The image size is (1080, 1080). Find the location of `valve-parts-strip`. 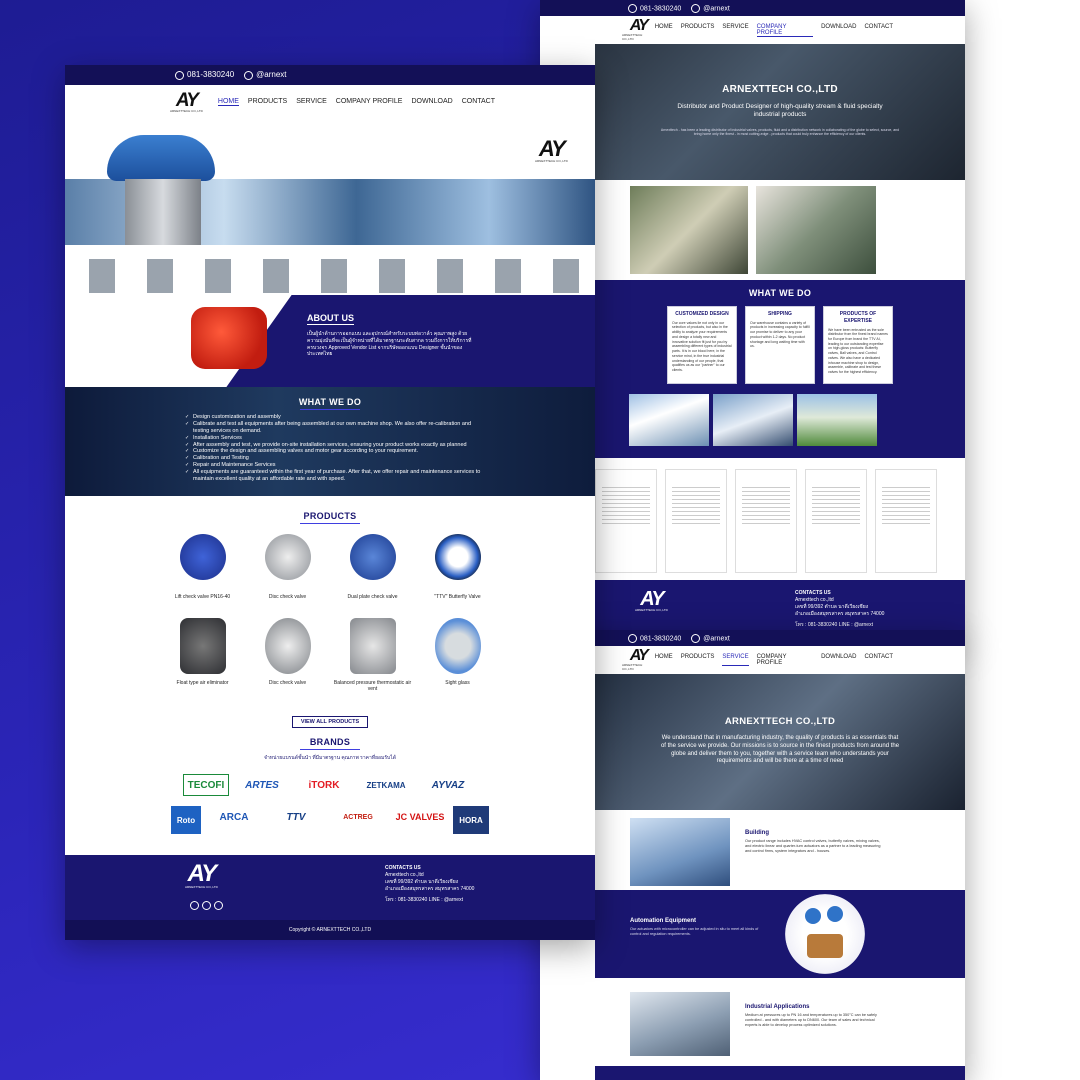

valve-parts-strip is located at coordinates (330, 276).